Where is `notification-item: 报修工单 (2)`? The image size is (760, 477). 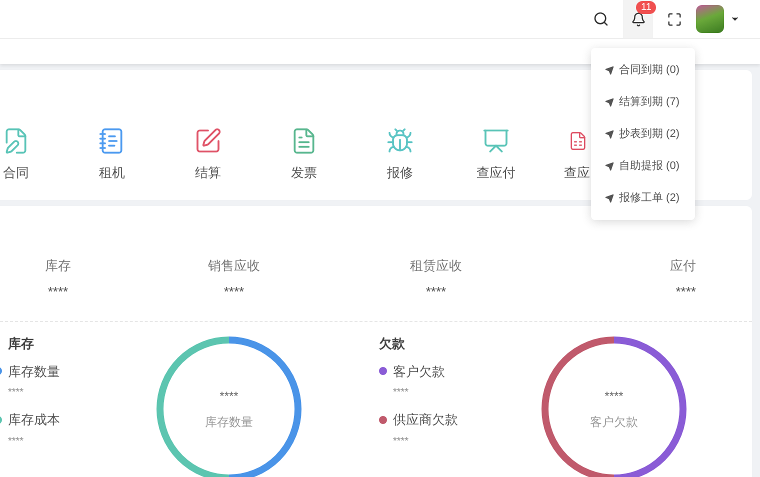
notification-item: 报修工单 (2) is located at coordinates (643, 198).